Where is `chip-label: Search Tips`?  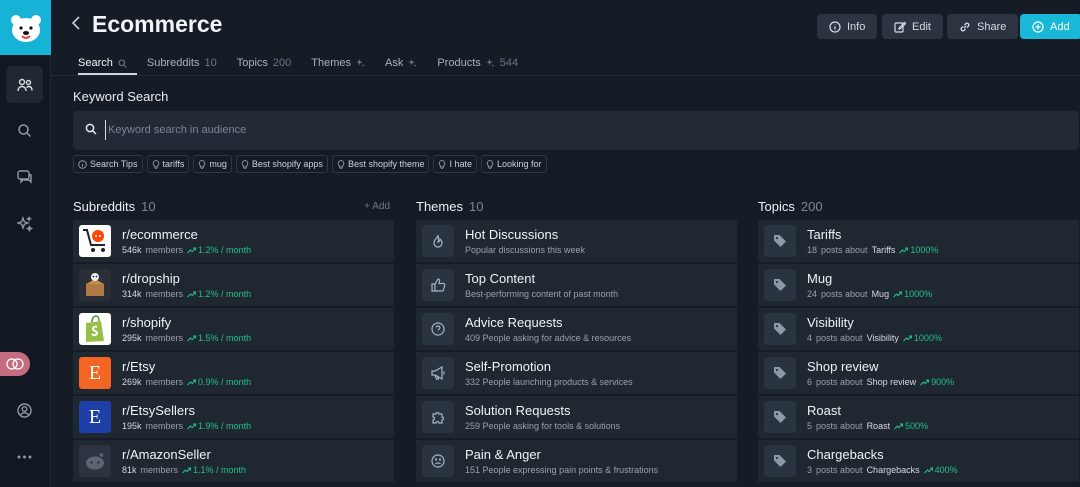 chip-label: Search Tips is located at coordinates (114, 164).